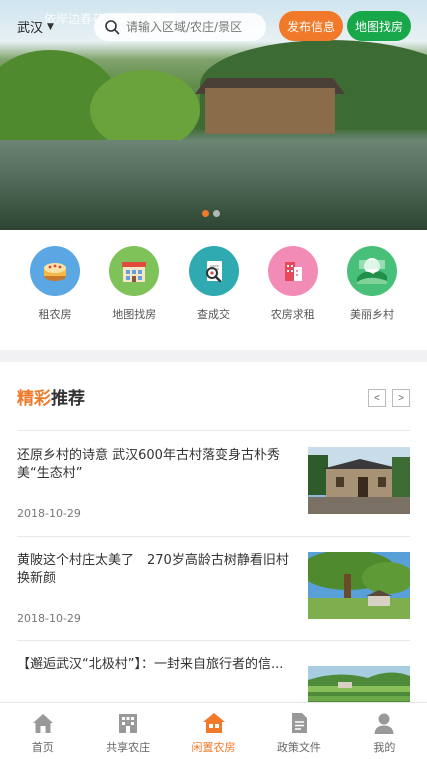 The height and width of the screenshot is (759, 427). I want to click on search-icon, so click(112, 27).